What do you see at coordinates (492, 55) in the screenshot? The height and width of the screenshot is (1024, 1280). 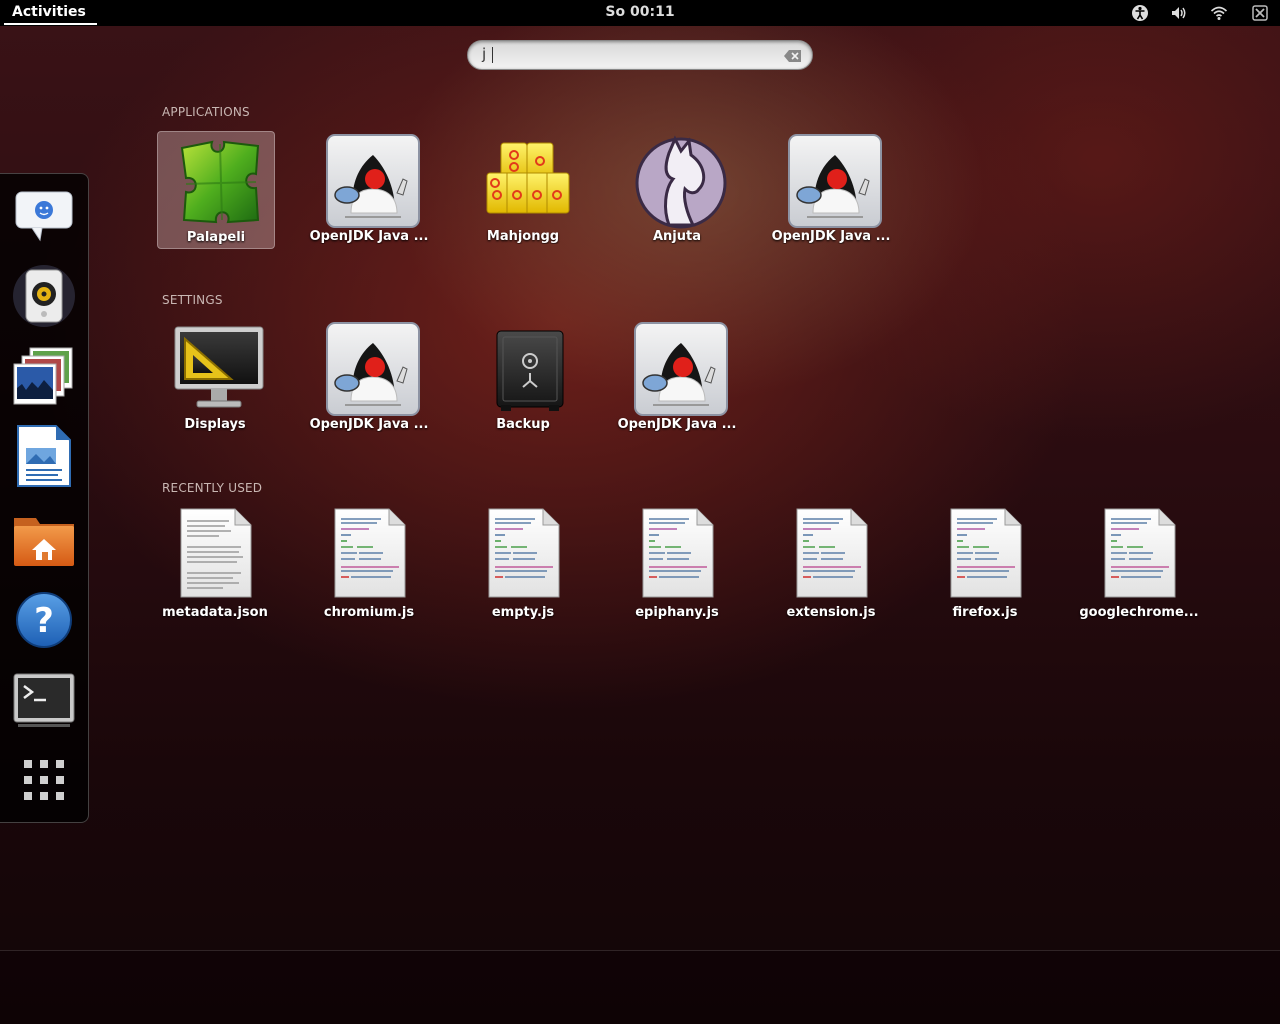 I see `search-caret` at bounding box center [492, 55].